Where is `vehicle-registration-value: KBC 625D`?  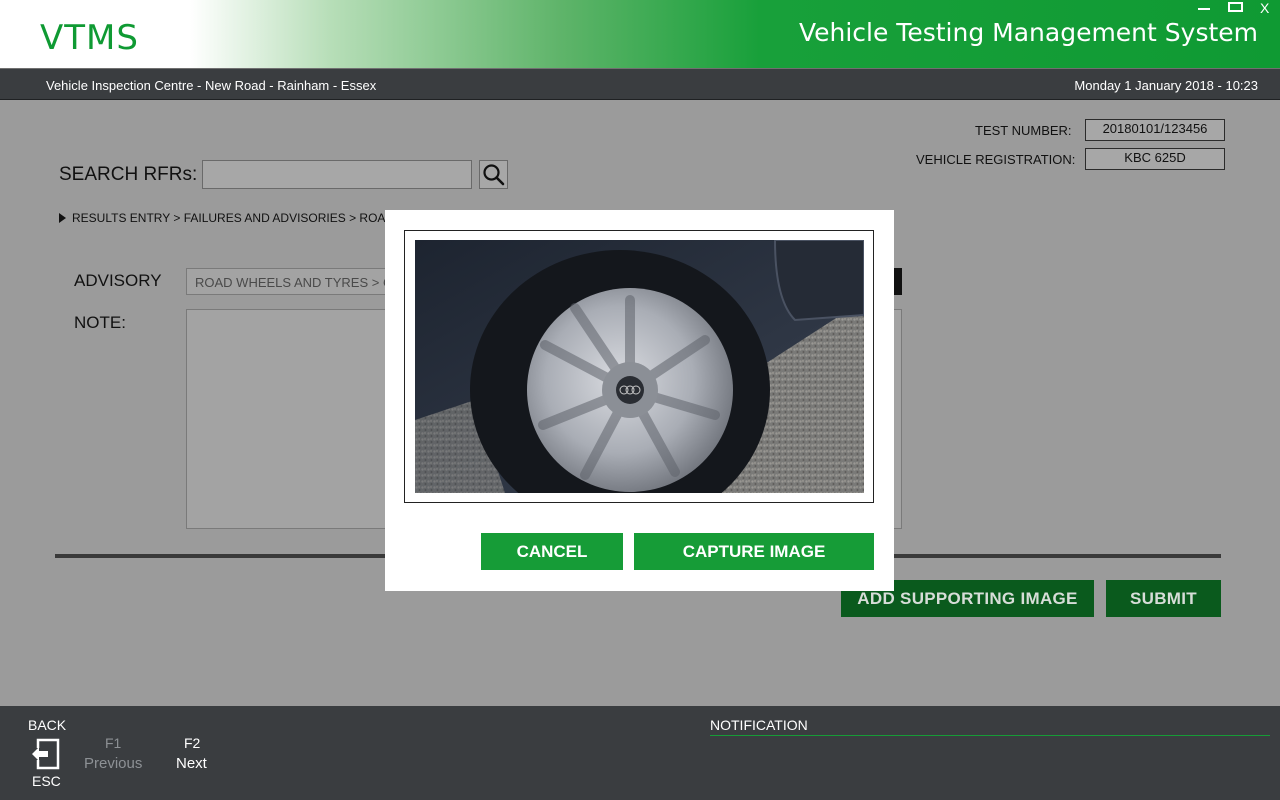
vehicle-registration-value: KBC 625D is located at coordinates (1155, 159).